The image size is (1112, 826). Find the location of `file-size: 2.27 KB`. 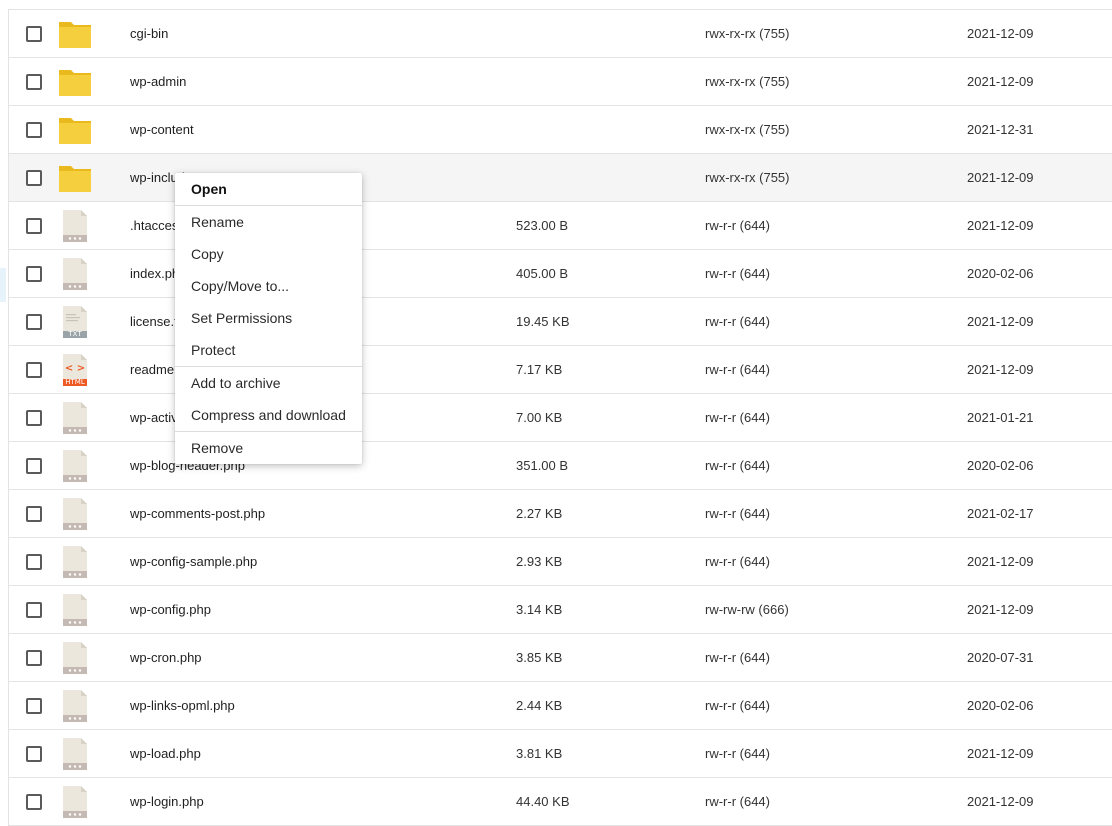

file-size: 2.27 KB is located at coordinates (539, 513).